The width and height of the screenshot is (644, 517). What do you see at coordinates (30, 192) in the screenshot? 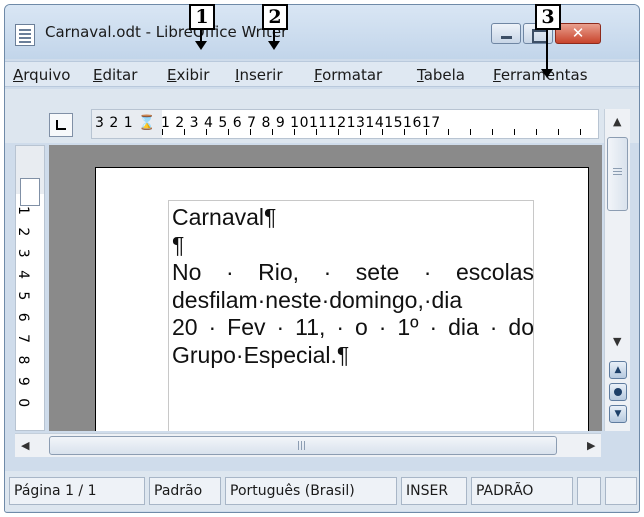
I see `vertical-ruler-marker` at bounding box center [30, 192].